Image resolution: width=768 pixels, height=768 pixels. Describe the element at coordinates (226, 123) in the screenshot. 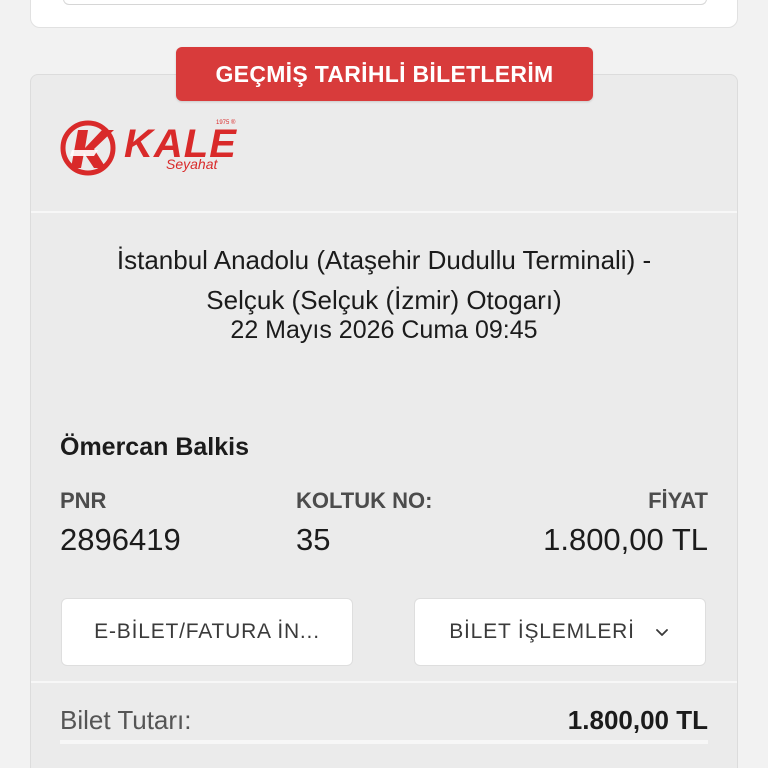

I see `logo-mark-text: 1975 ®` at that location.